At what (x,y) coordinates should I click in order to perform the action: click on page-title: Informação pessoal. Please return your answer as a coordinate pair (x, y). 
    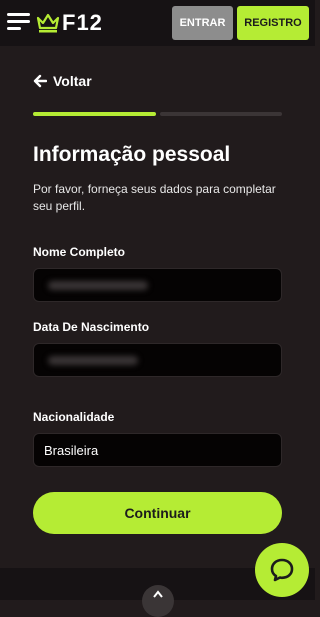
    Looking at the image, I should click on (132, 154).